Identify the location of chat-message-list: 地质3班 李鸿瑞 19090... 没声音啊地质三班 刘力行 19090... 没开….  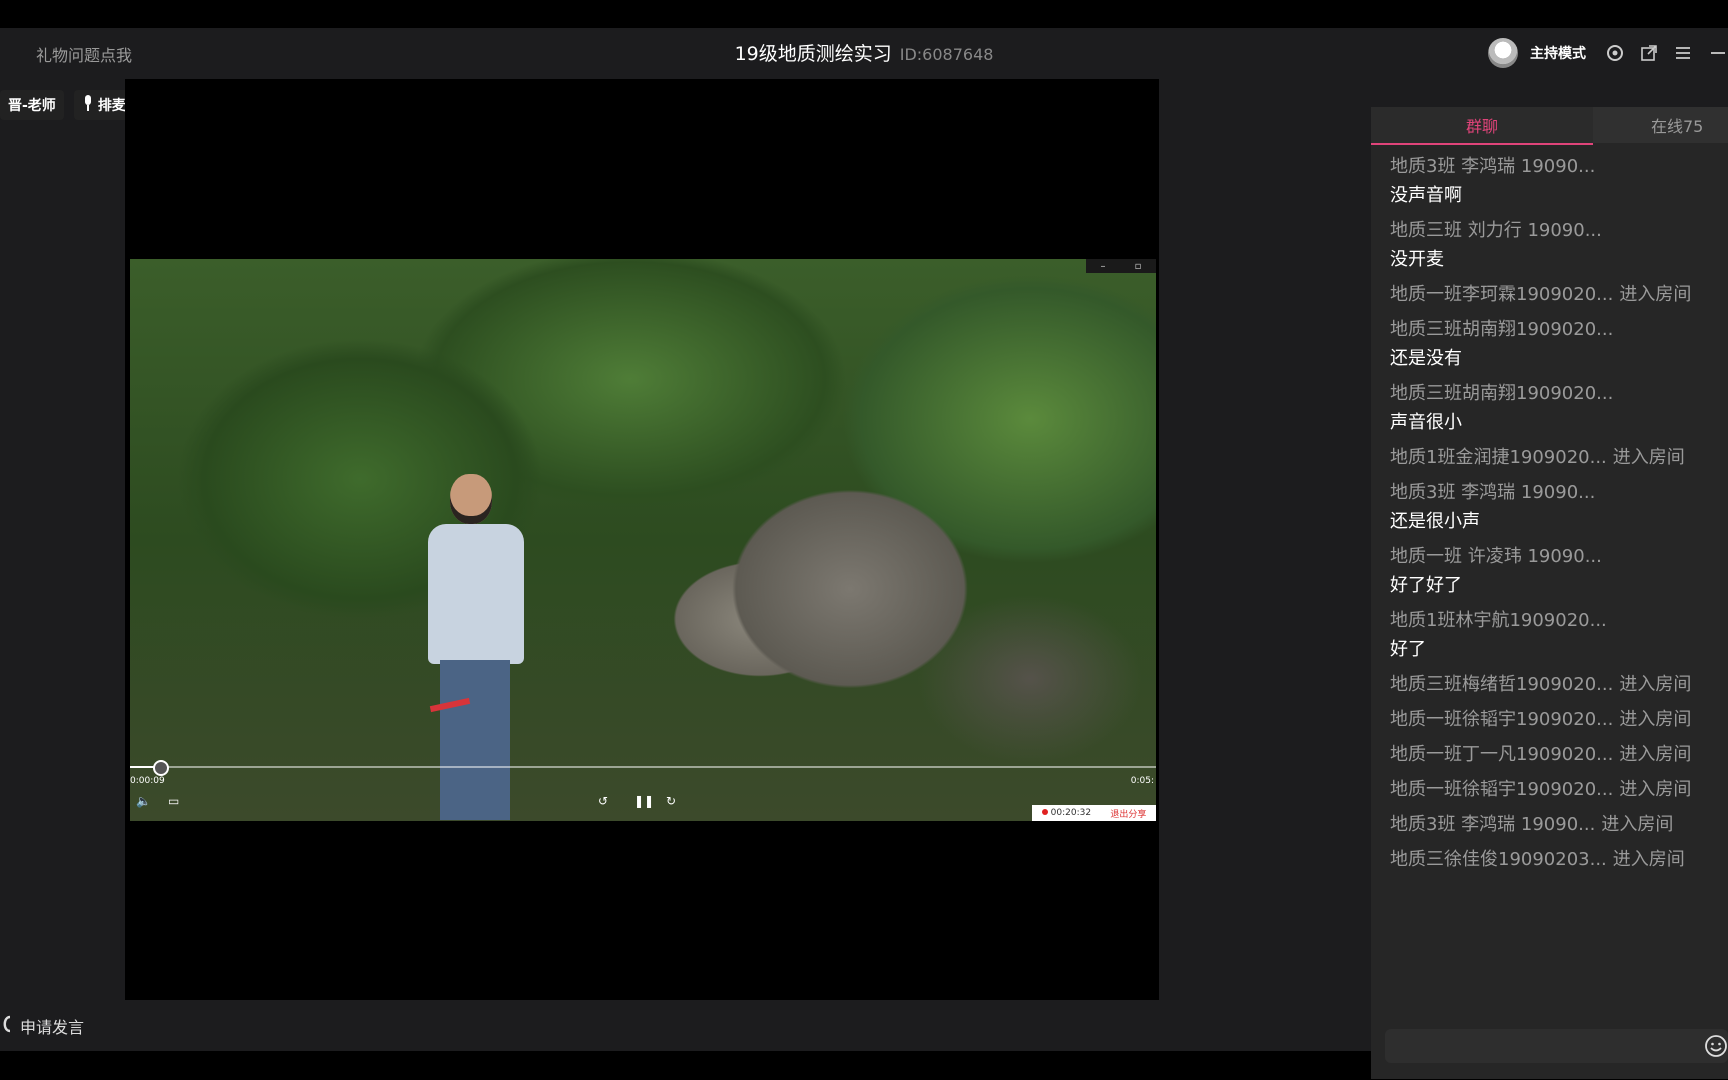
(1557, 520).